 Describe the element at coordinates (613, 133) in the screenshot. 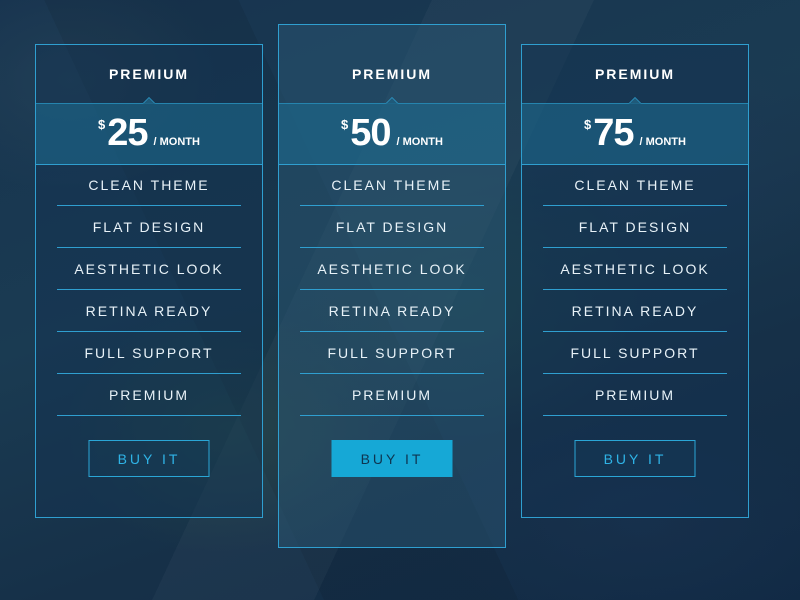

I see `price-amount: 75` at that location.